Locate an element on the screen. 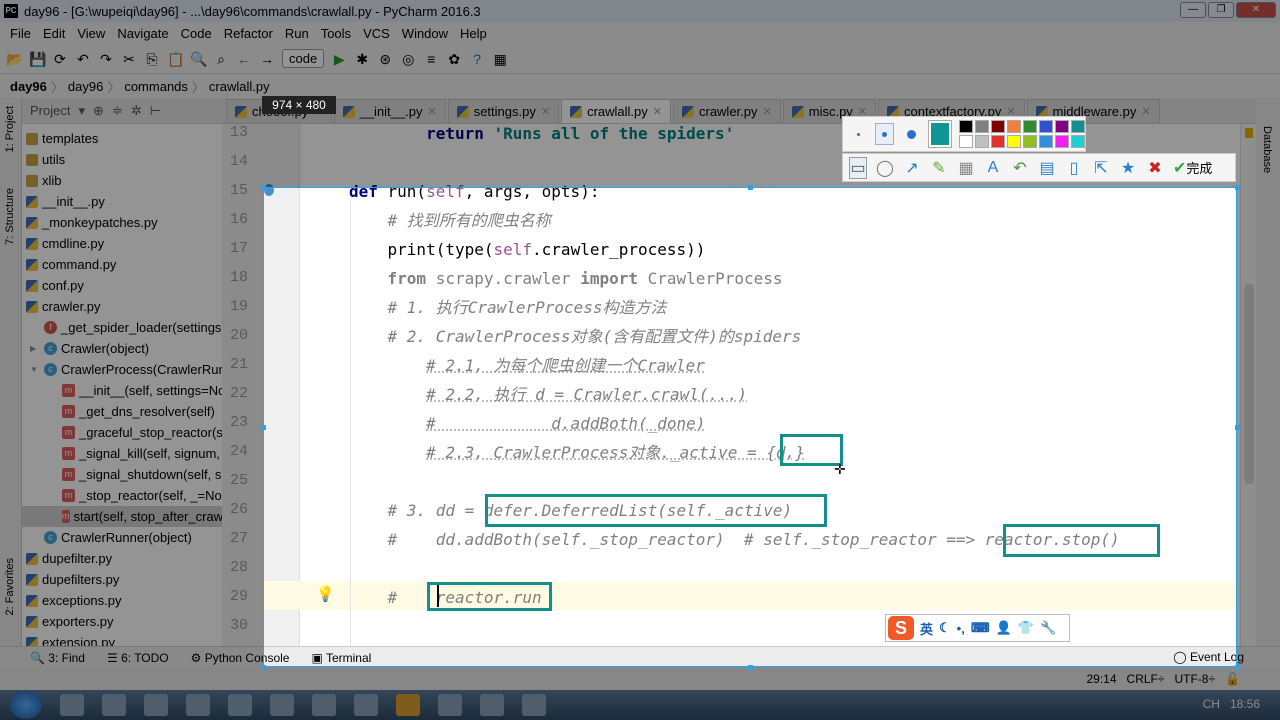  pen-size-large is located at coordinates (911, 134).